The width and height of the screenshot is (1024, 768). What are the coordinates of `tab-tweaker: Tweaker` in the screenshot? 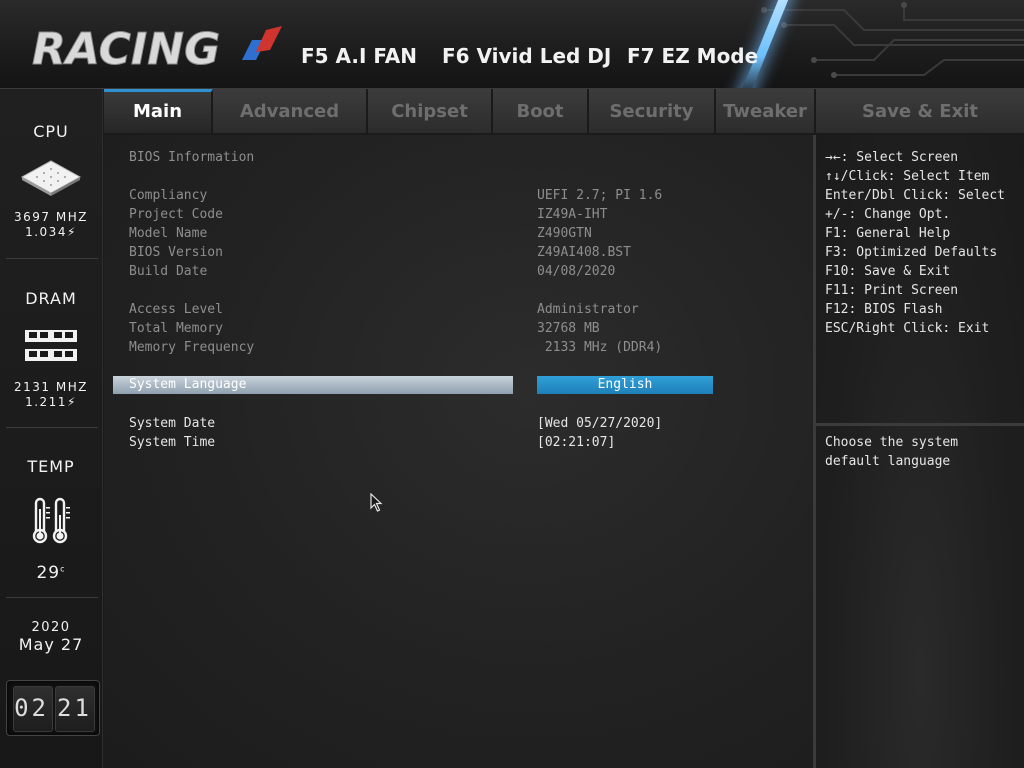 It's located at (766, 111).